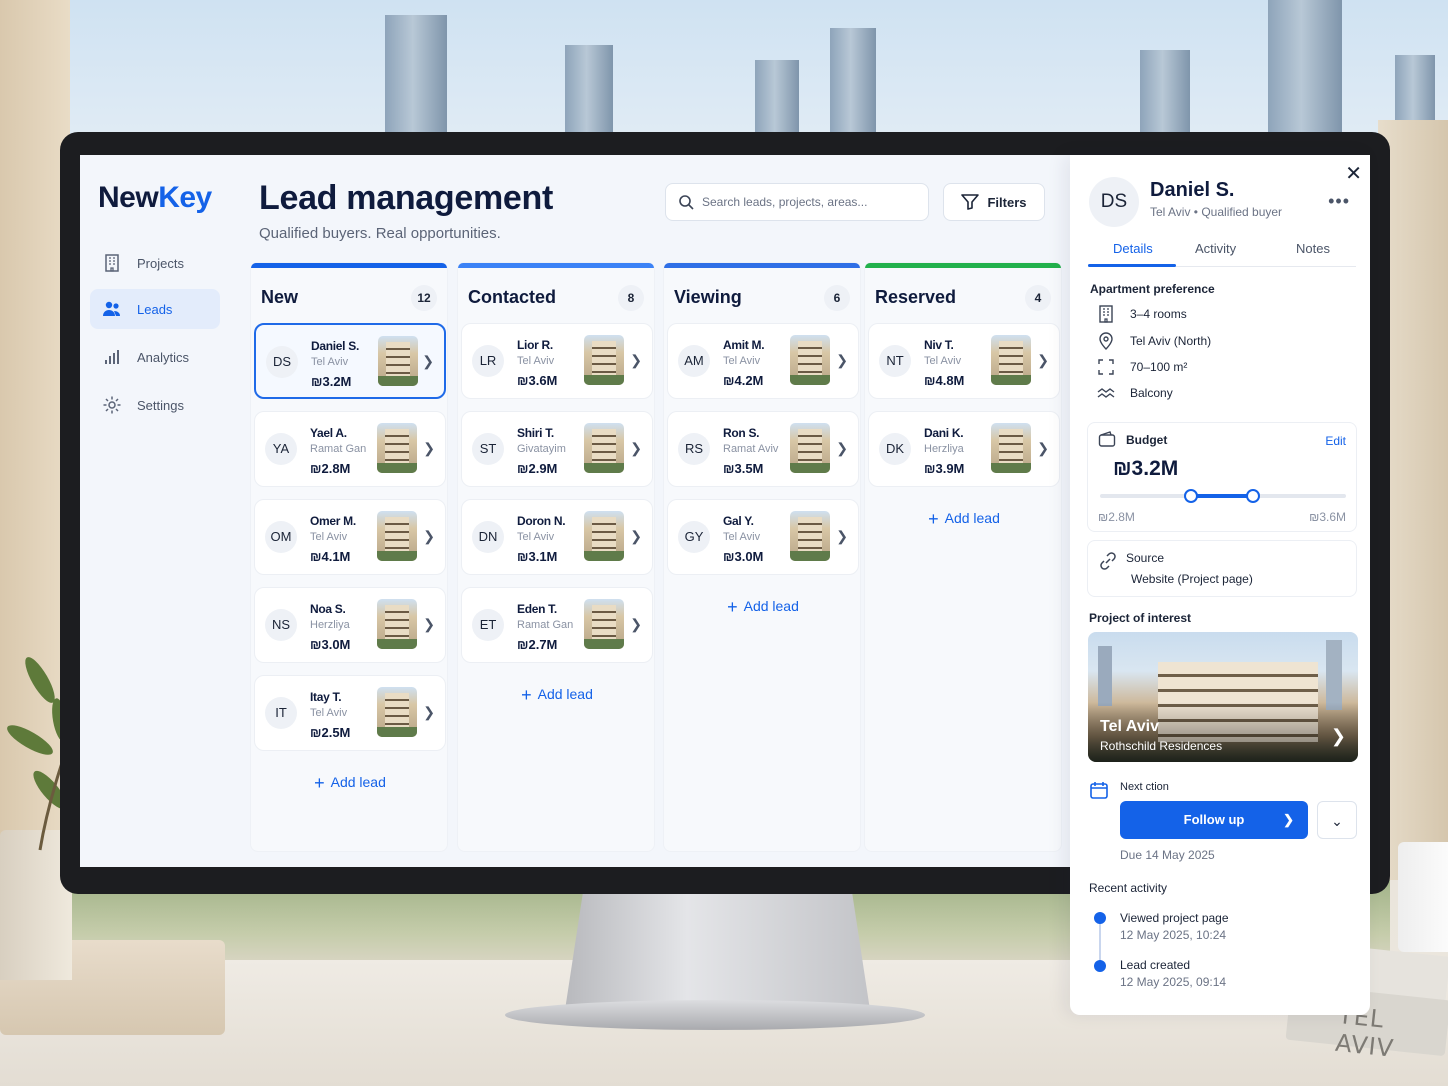 This screenshot has height=1086, width=1448. Describe the element at coordinates (1100, 918) in the screenshot. I see `timeline-dot` at that location.